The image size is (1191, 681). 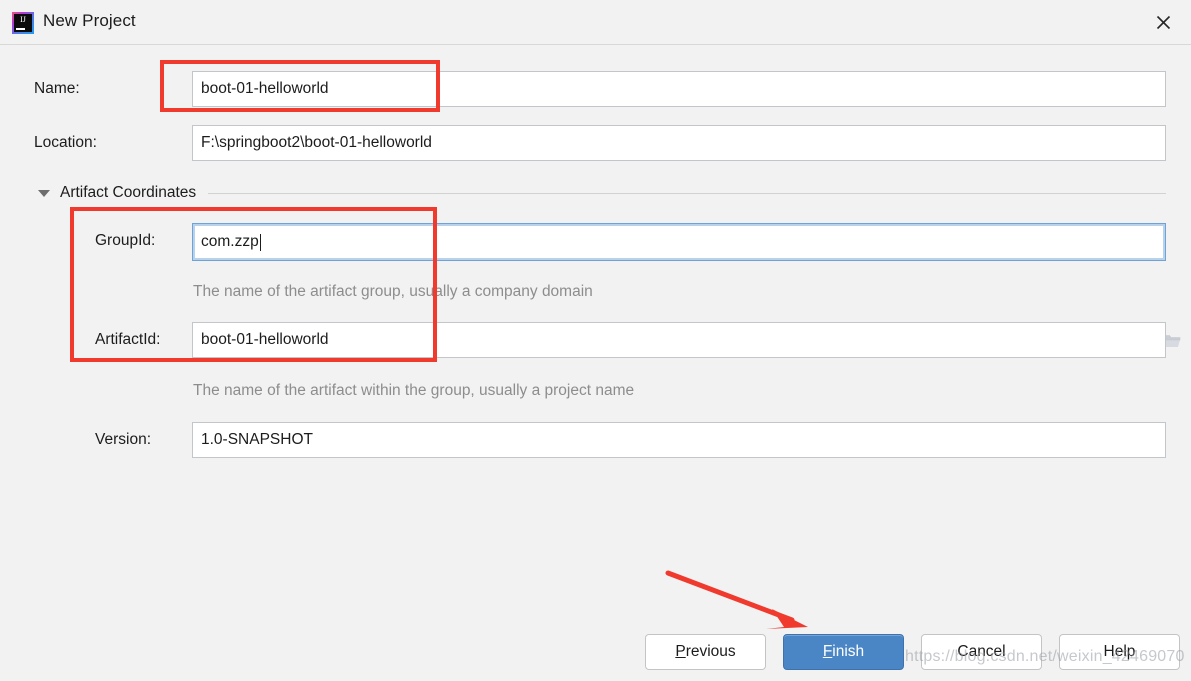 I want to click on group-id-label: GroupId:, so click(x=125, y=240).